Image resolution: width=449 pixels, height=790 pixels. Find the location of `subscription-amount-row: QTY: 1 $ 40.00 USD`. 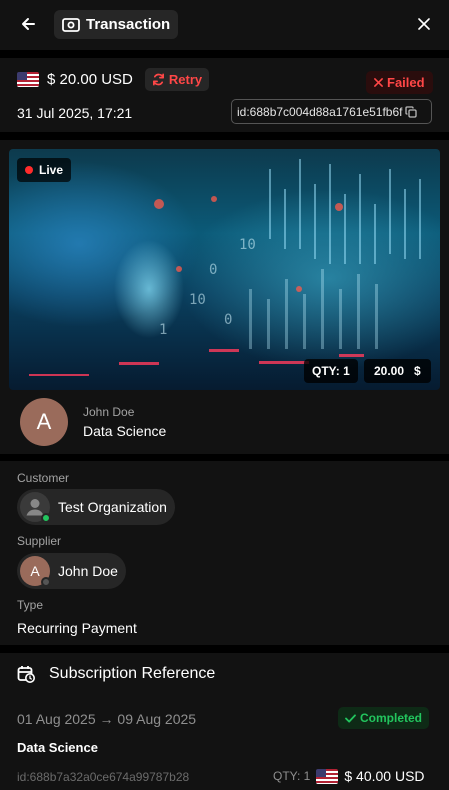

subscription-amount-row: QTY: 1 $ 40.00 USD is located at coordinates (349, 776).